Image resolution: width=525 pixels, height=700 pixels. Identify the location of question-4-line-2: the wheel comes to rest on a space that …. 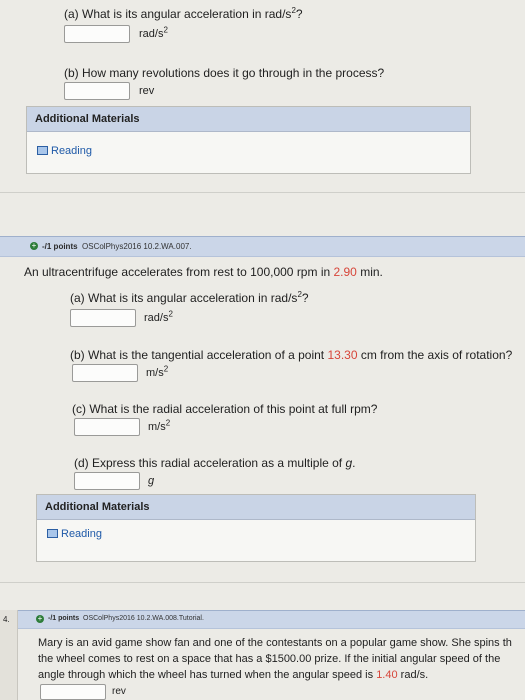
(269, 659).